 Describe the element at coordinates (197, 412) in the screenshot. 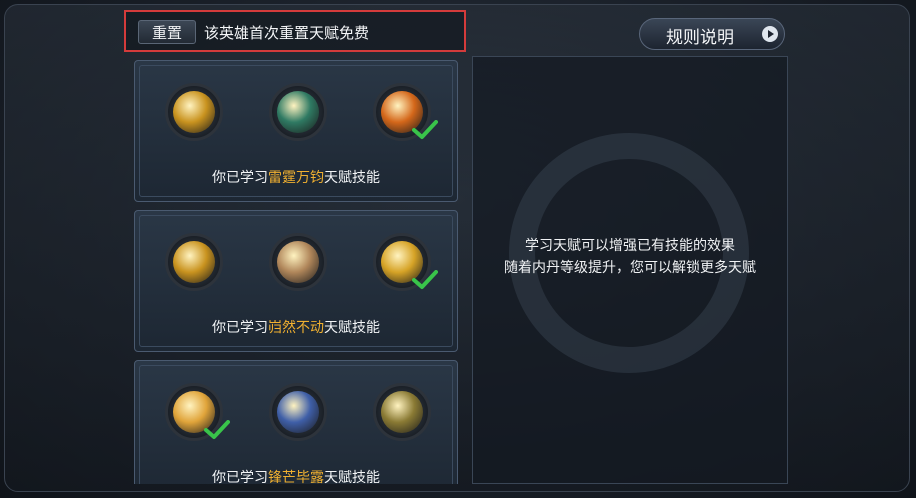

I see `sword-burst-talent-icon` at that location.